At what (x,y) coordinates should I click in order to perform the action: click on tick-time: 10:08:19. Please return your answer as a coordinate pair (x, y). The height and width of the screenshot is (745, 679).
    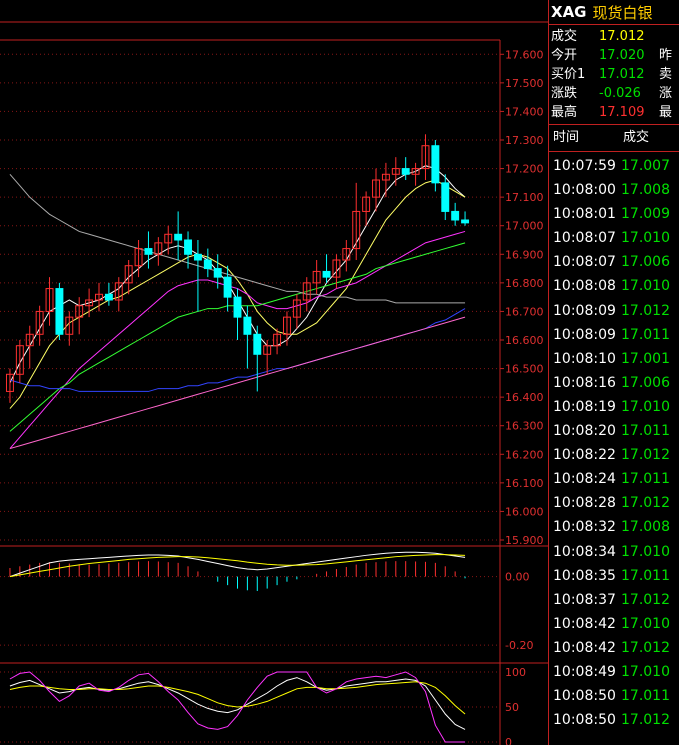
    Looking at the image, I should click on (584, 406).